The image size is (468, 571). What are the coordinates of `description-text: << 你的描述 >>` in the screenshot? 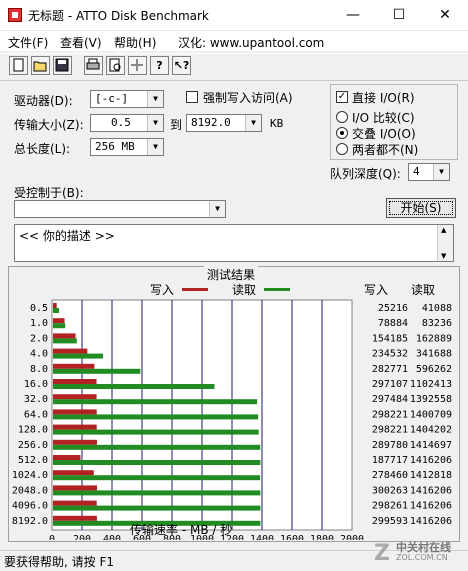 It's located at (67, 236).